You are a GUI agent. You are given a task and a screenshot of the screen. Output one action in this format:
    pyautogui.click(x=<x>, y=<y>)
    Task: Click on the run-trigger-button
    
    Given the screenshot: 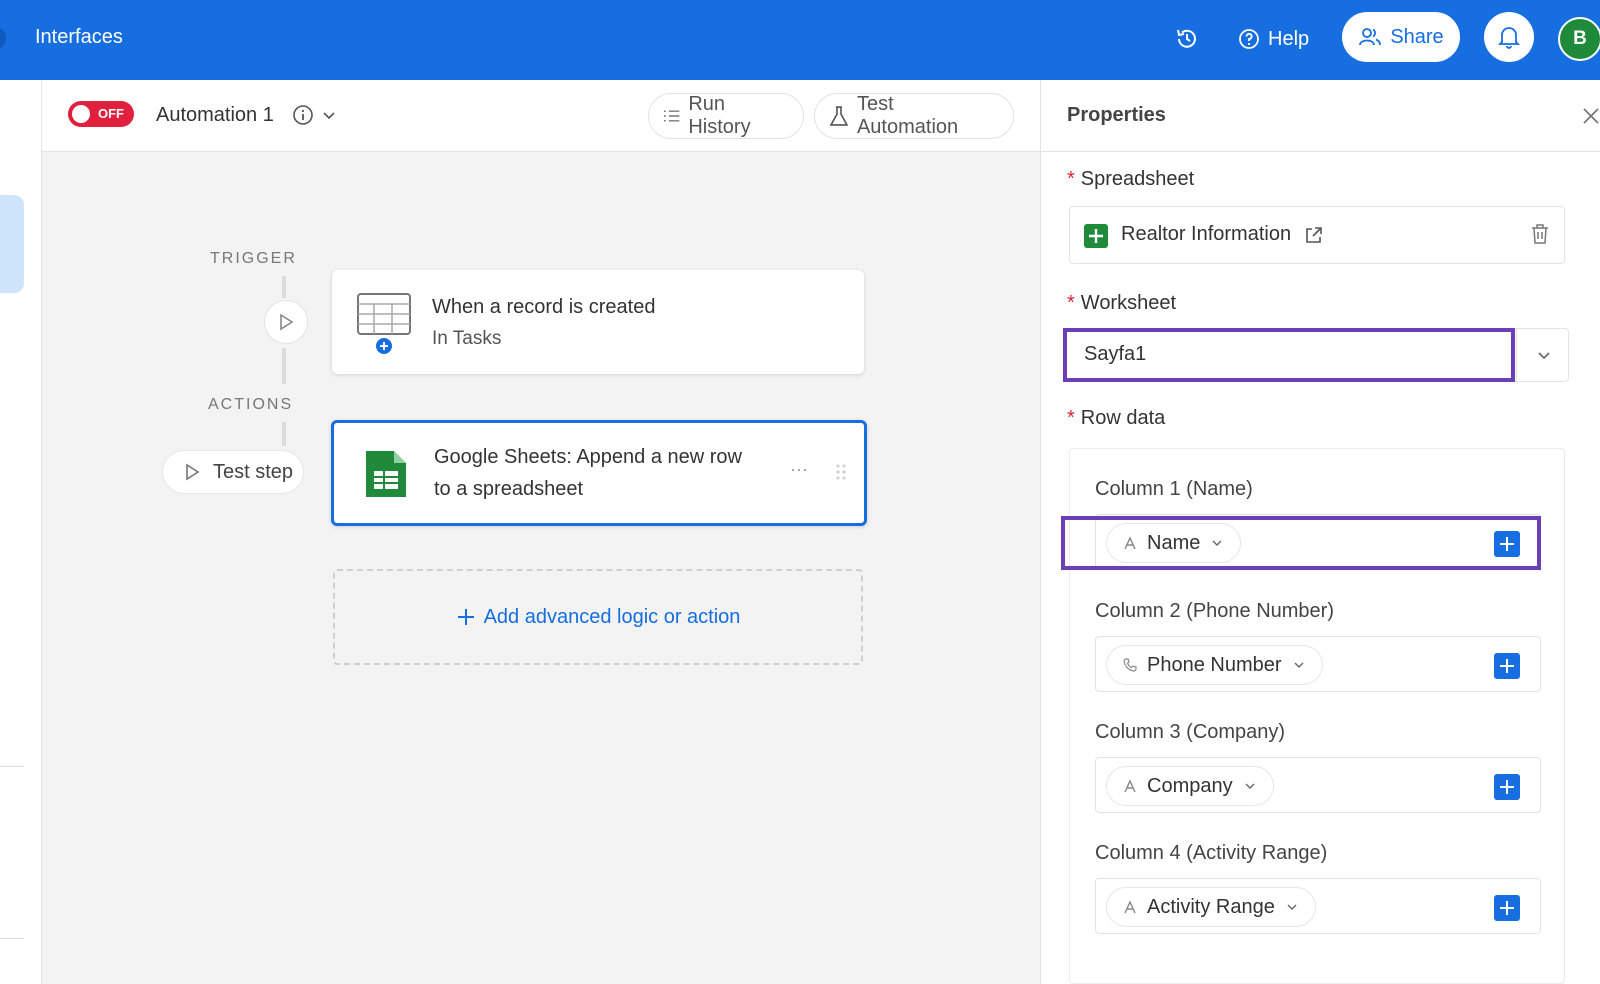 What is the action you would take?
    pyautogui.click(x=286, y=322)
    